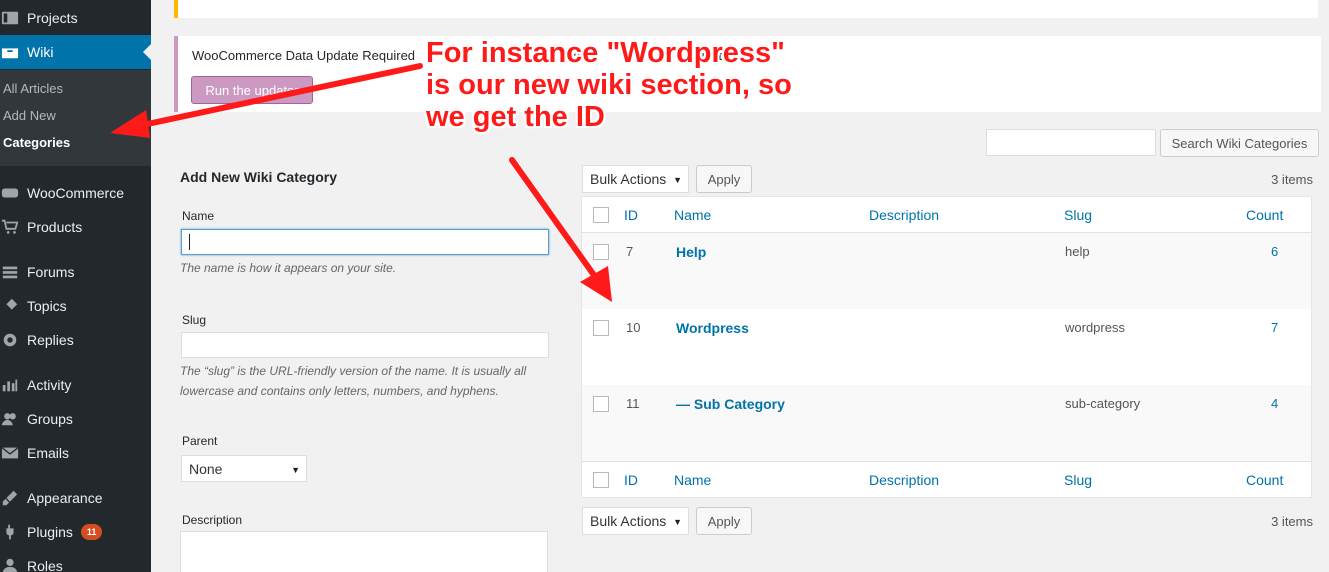 Image resolution: width=1329 pixels, height=572 pixels. Describe the element at coordinates (252, 90) in the screenshot. I see `run-updater-button: Run the updater` at that location.